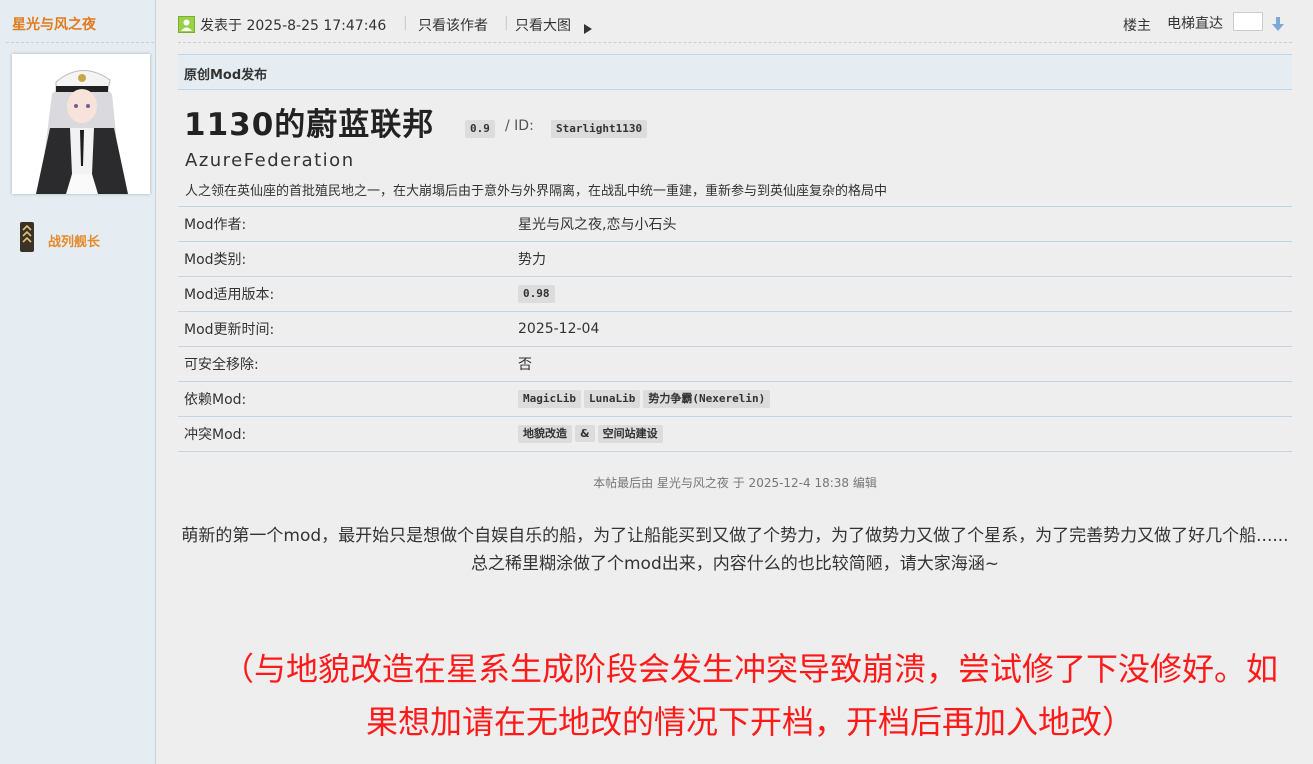  Describe the element at coordinates (1195, 24) in the screenshot. I see `elevator-label: 电梯直达` at that location.